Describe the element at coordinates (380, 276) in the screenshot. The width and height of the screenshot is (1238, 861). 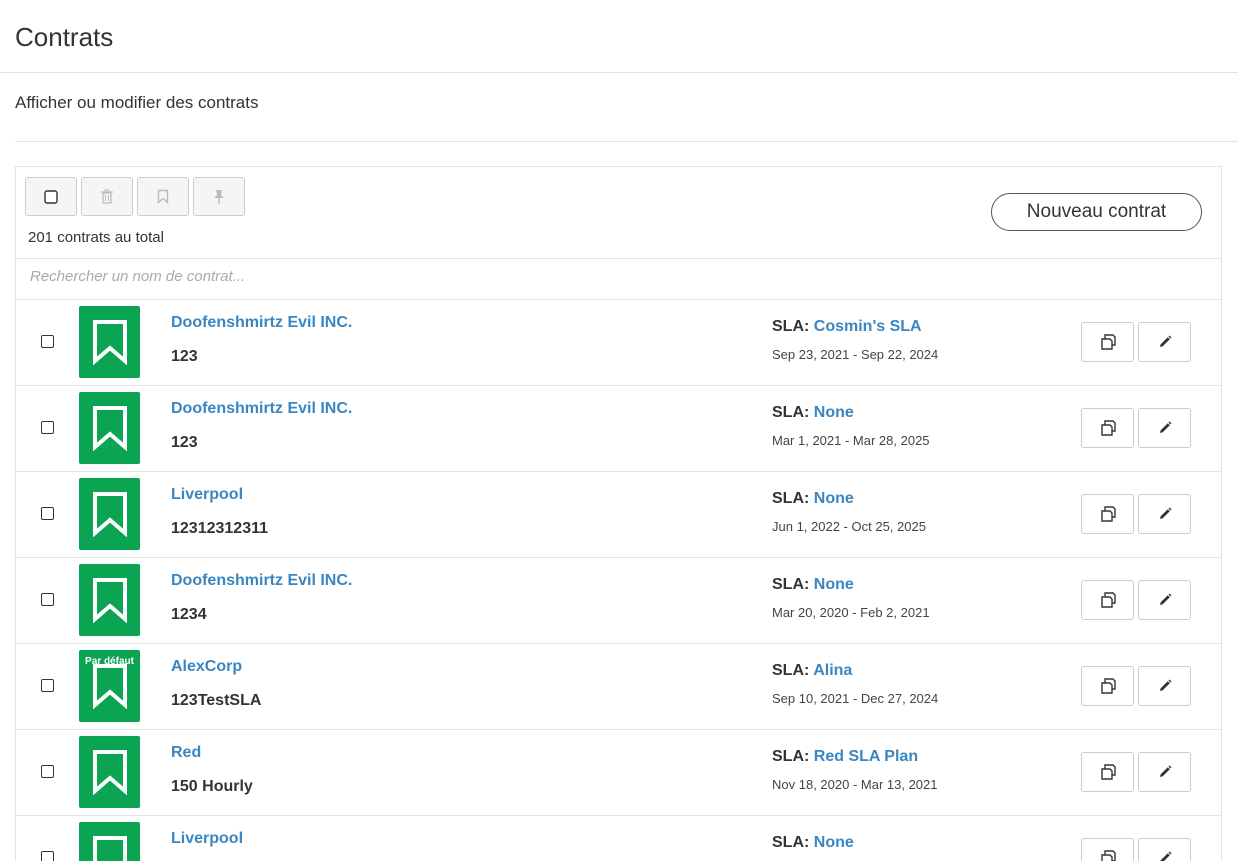
I see `search-input` at that location.